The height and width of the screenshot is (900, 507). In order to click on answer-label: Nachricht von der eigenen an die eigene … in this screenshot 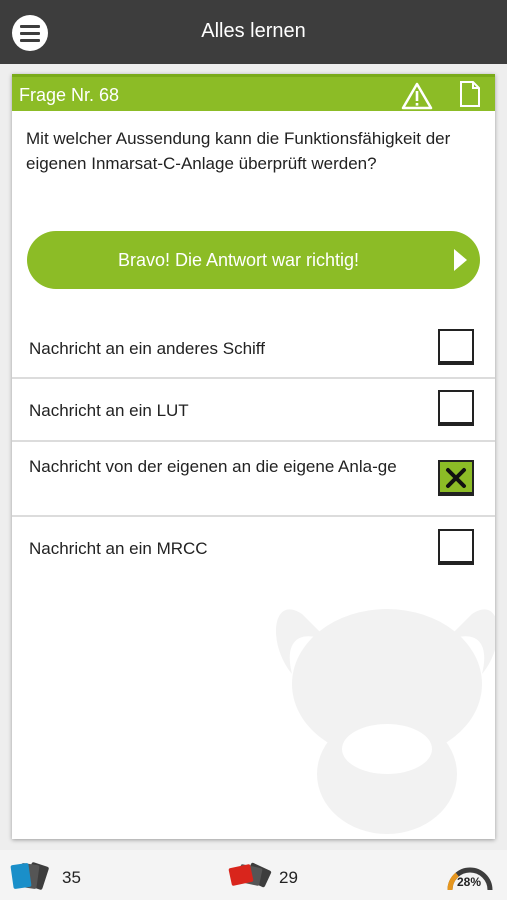, I will do `click(213, 466)`.